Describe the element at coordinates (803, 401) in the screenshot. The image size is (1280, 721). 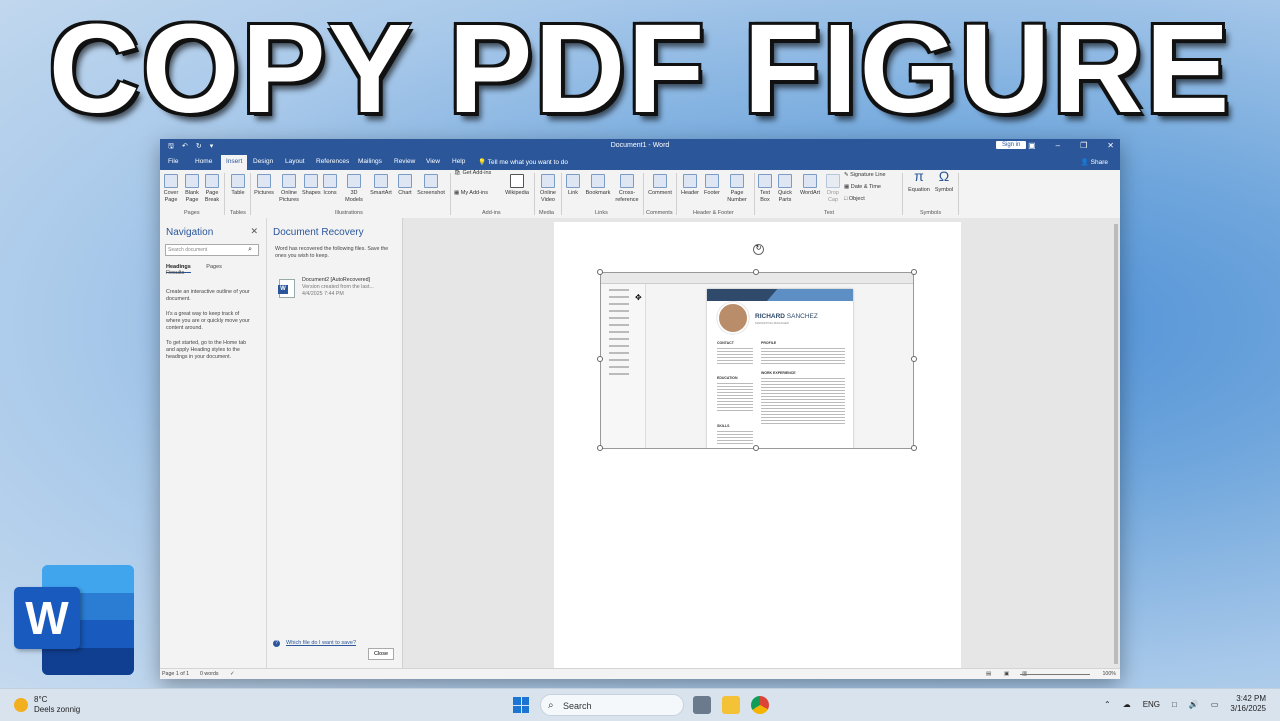
I see `resume-work-lines` at that location.